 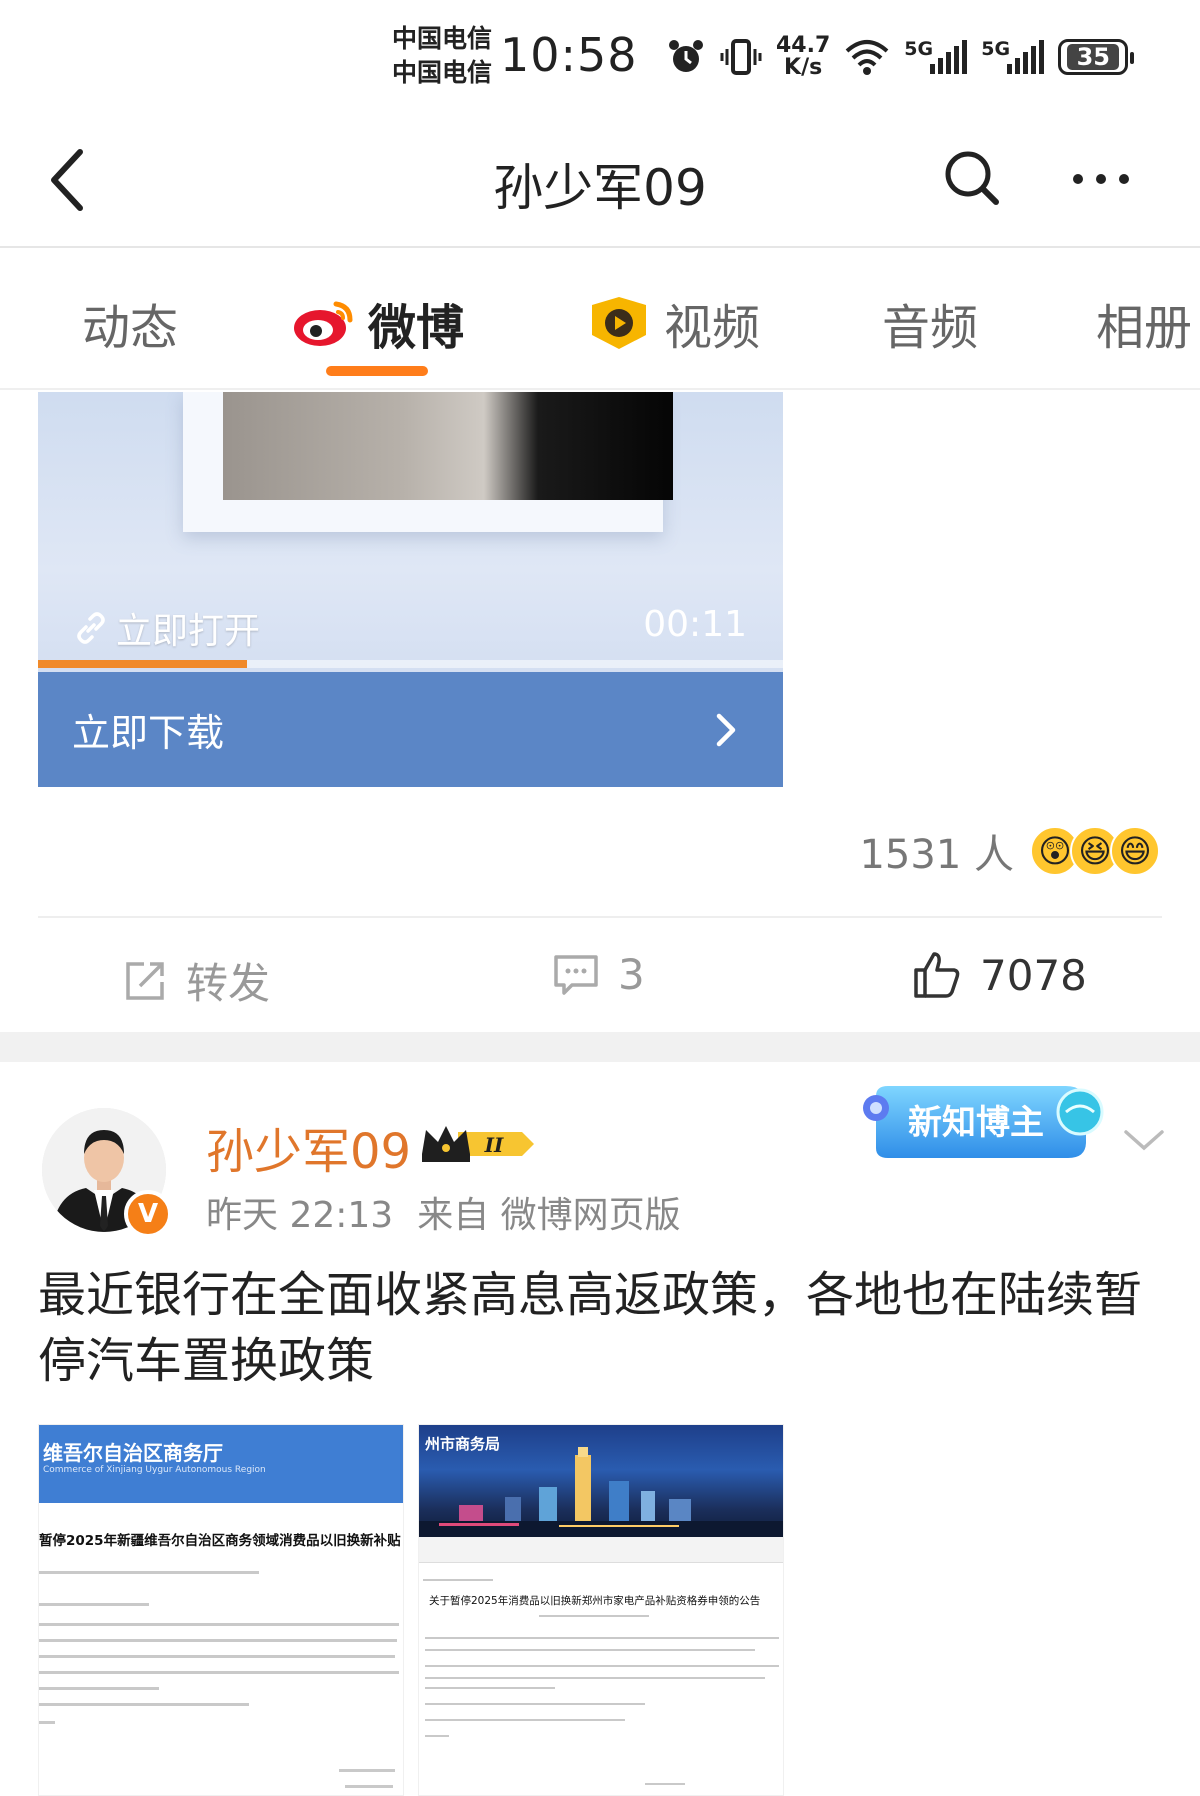 What do you see at coordinates (142, 664) in the screenshot?
I see `video-progress-fill` at bounding box center [142, 664].